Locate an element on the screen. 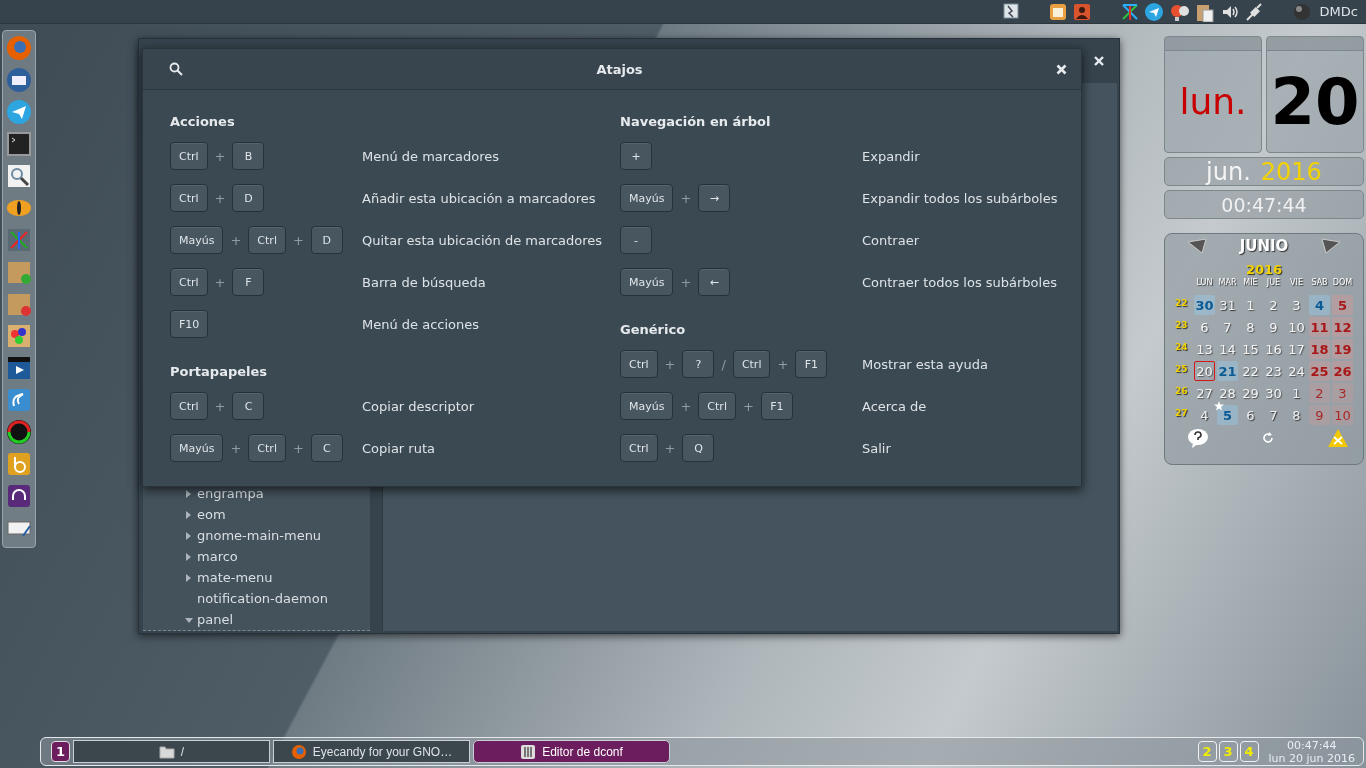 Image resolution: width=1366 pixels, height=768 pixels. ball-icon is located at coordinates (1301, 11).